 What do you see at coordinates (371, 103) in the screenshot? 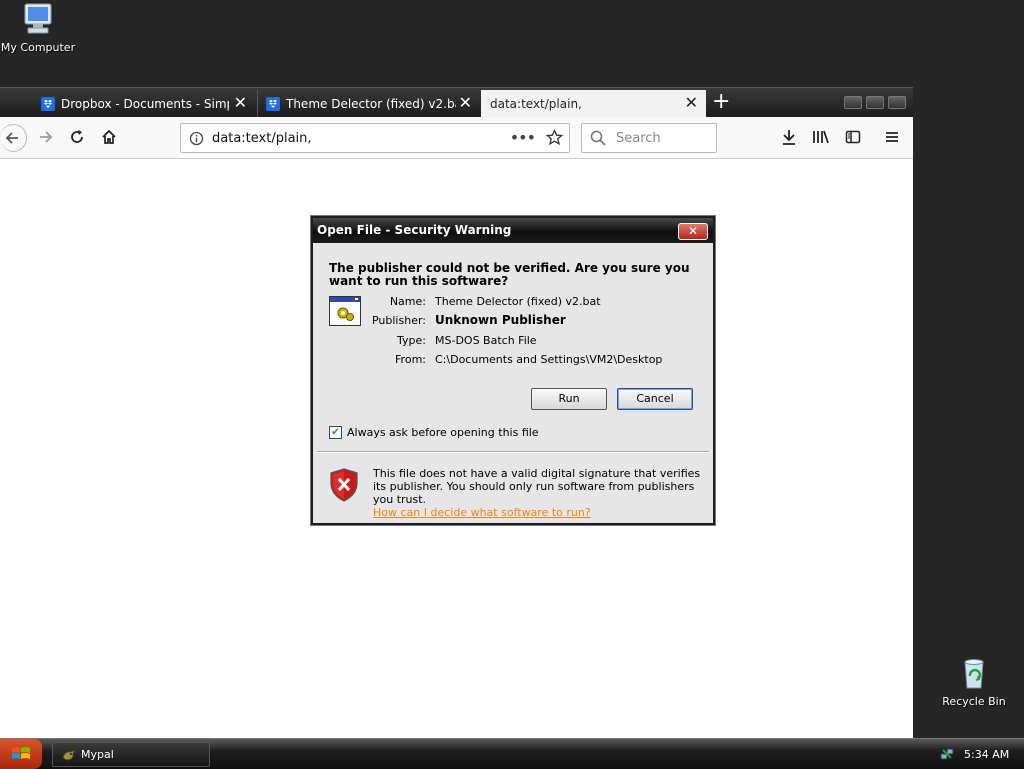
I see `tab-title: Theme Delector (fixed) v2.bat` at bounding box center [371, 103].